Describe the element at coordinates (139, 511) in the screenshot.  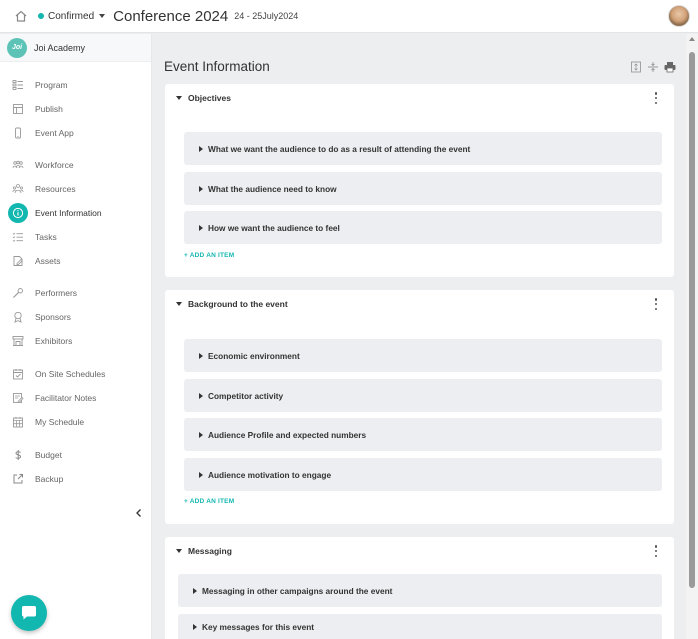
I see `collapse-sidebar-icon` at that location.